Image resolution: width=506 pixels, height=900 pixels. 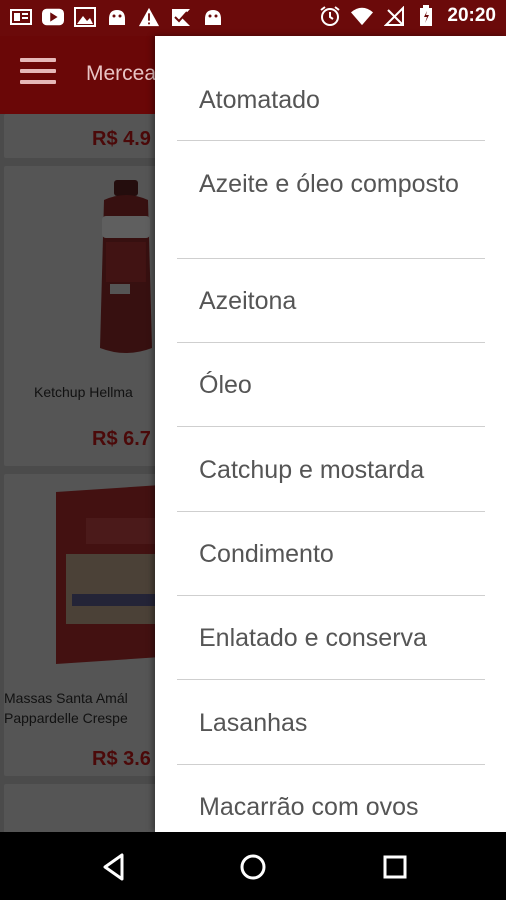 I want to click on notification-icon, so click(x=21, y=17).